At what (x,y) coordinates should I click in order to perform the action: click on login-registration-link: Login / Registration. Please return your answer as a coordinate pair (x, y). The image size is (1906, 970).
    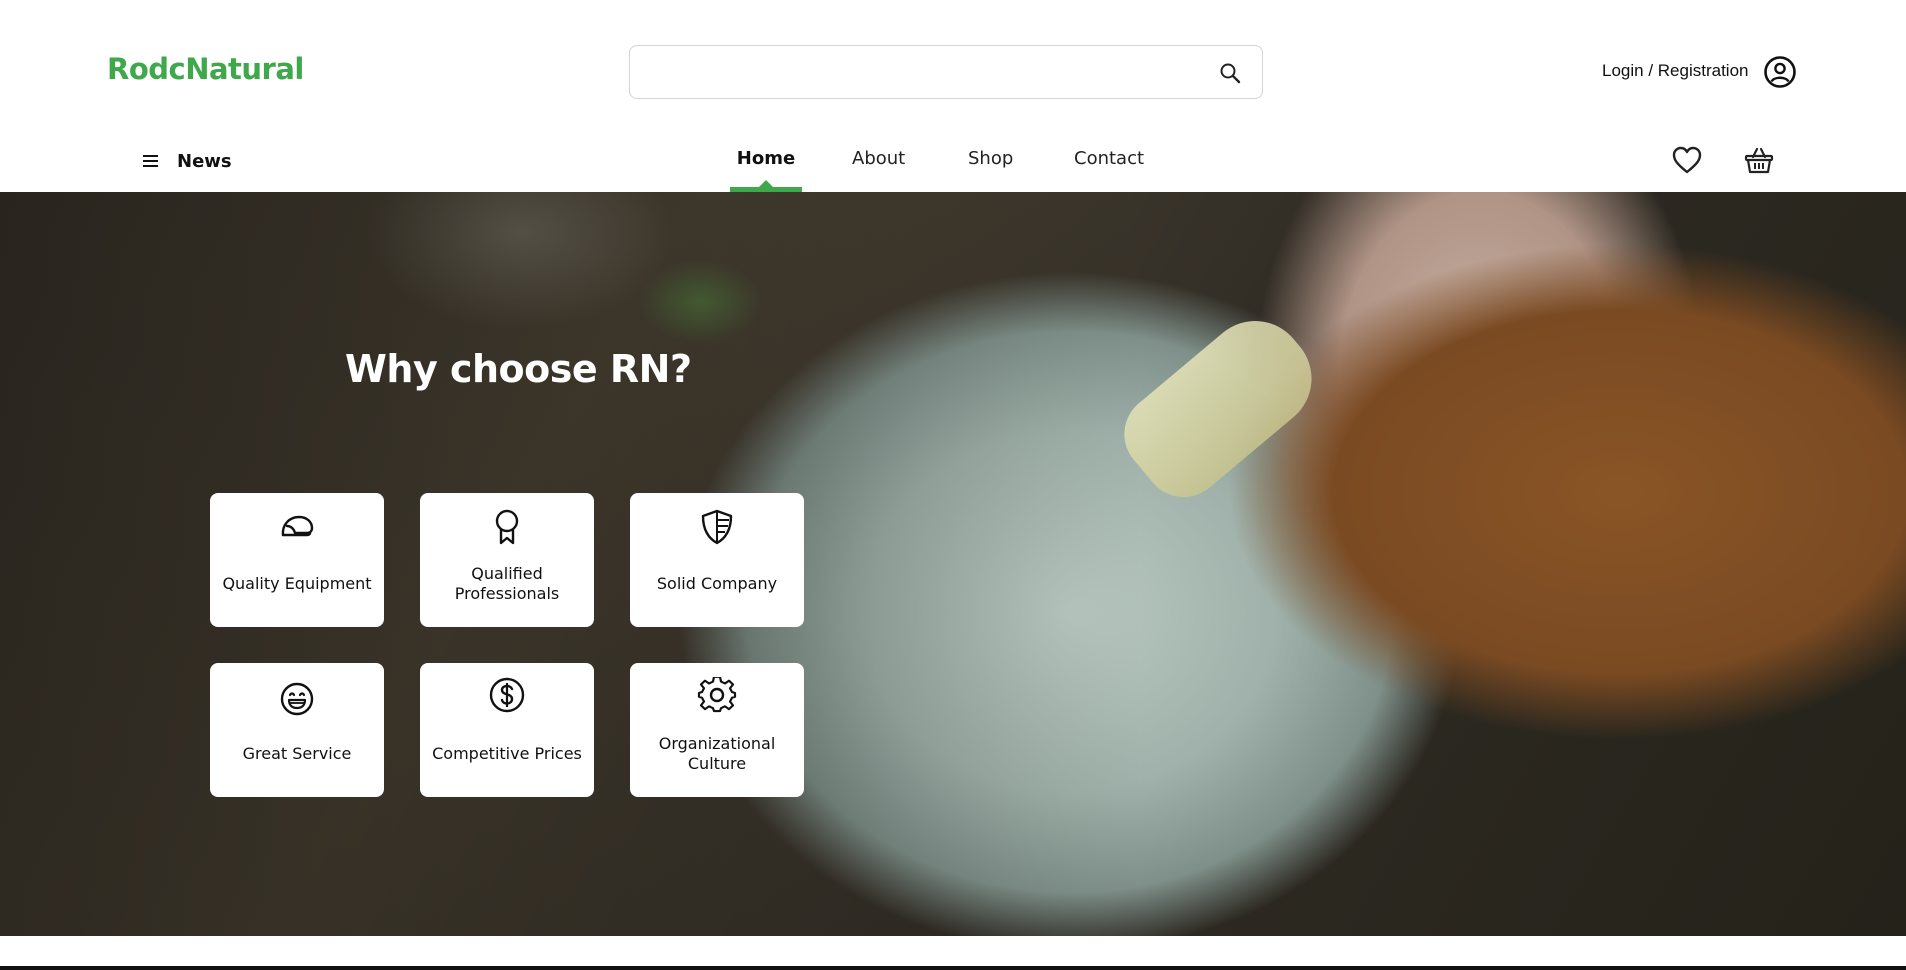
    Looking at the image, I should click on (1675, 71).